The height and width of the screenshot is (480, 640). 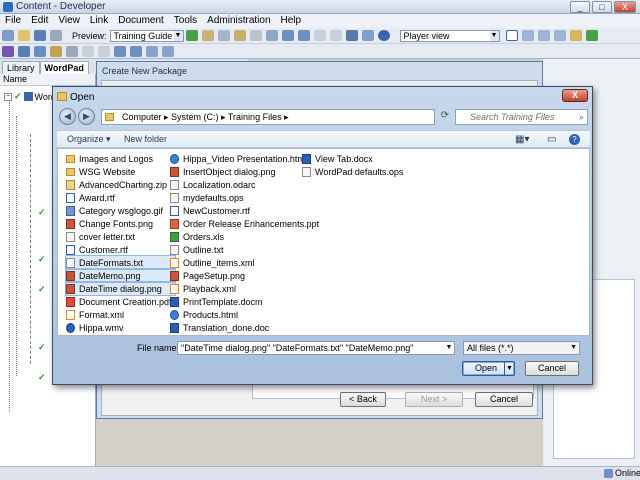 What do you see at coordinates (120, 158) in the screenshot?
I see `file-item: Images and Logos` at bounding box center [120, 158].